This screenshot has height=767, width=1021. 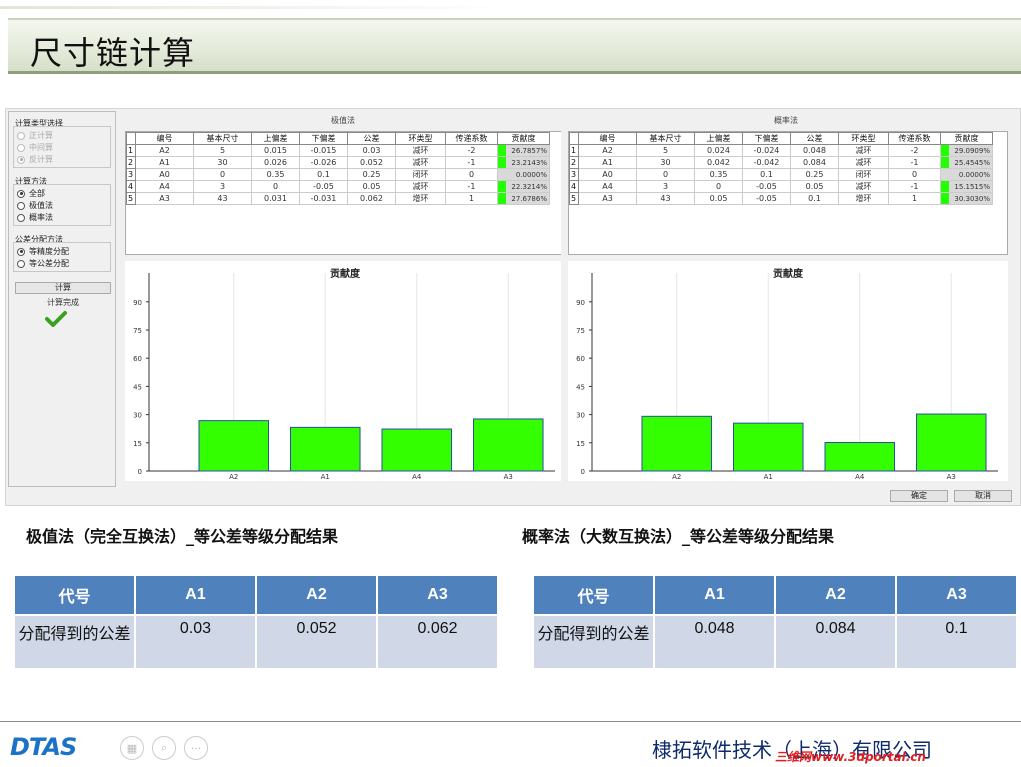 I want to click on table-row: 4 A4 3 0 -0.05 0.05 减环 -1 22.3214%, so click(x=338, y=186).